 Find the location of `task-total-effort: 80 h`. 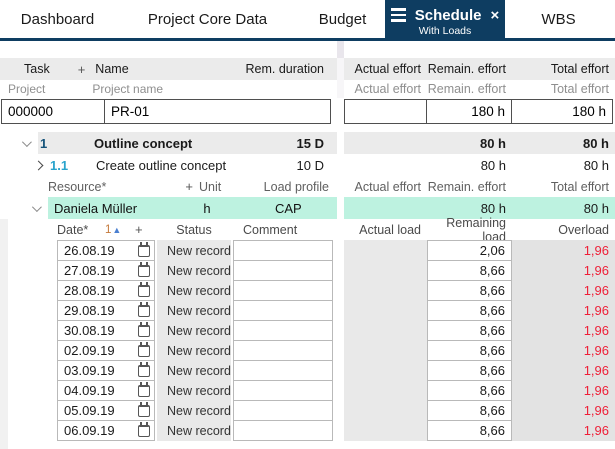

task-total-effort: 80 h is located at coordinates (595, 143).